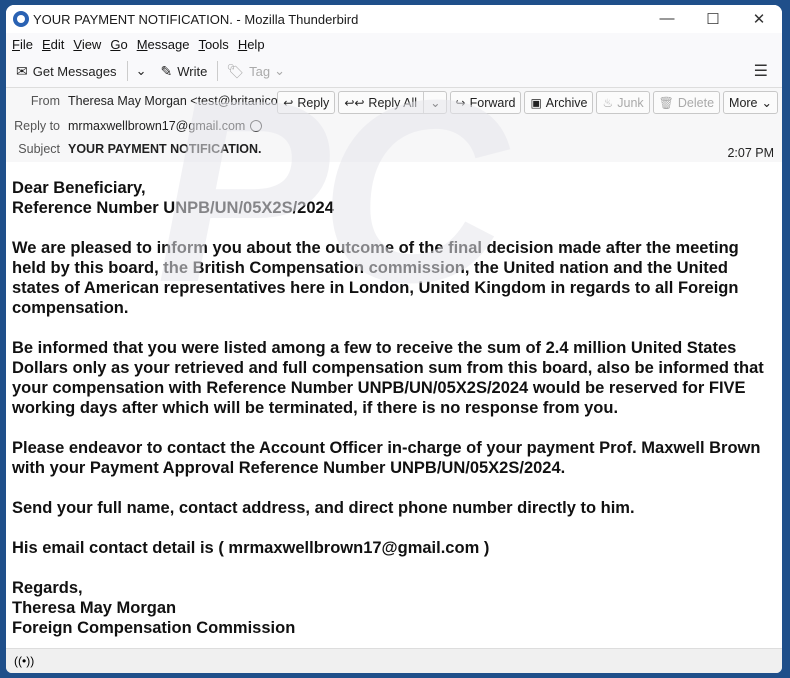 Image resolution: width=790 pixels, height=678 pixels. I want to click on menu-file: File, so click(22, 44).